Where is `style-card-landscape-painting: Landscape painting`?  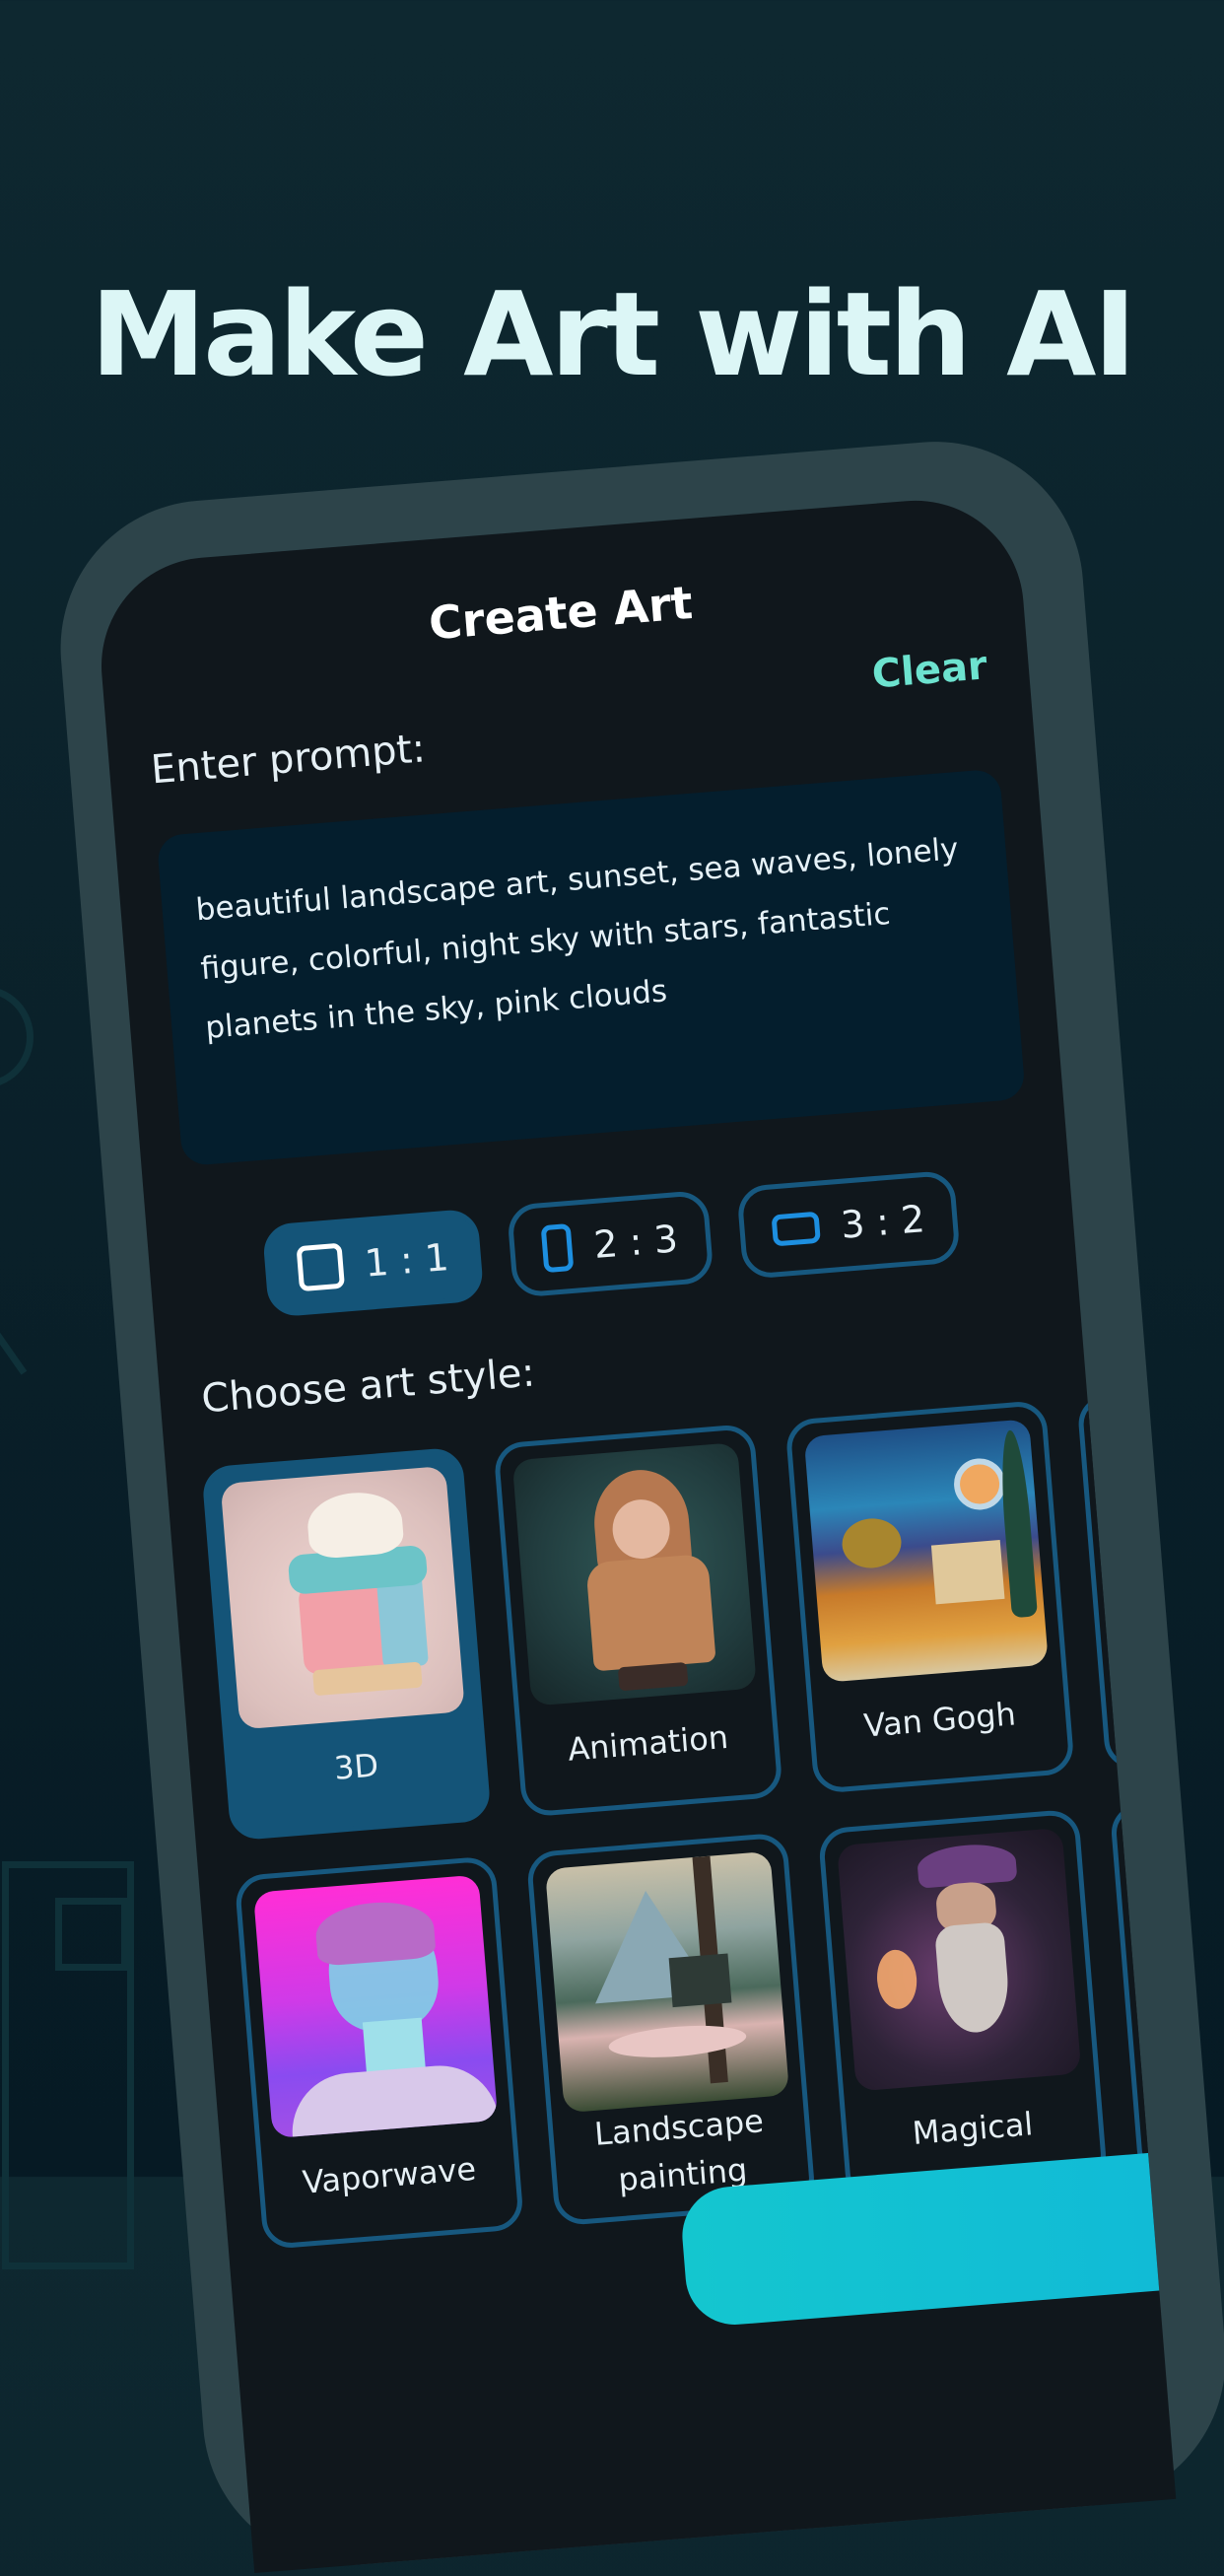 style-card-landscape-painting: Landscape painting is located at coordinates (671, 2030).